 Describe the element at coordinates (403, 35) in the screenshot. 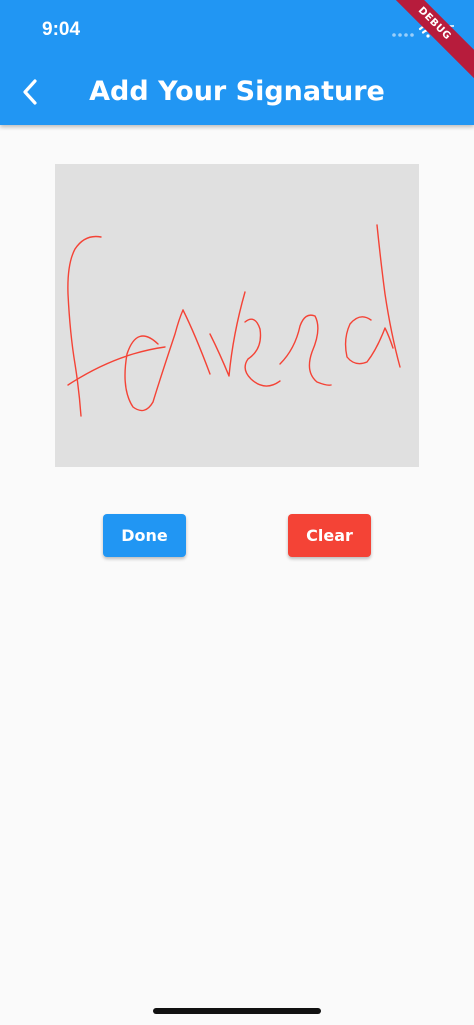

I see `signal-dots-icon` at that location.